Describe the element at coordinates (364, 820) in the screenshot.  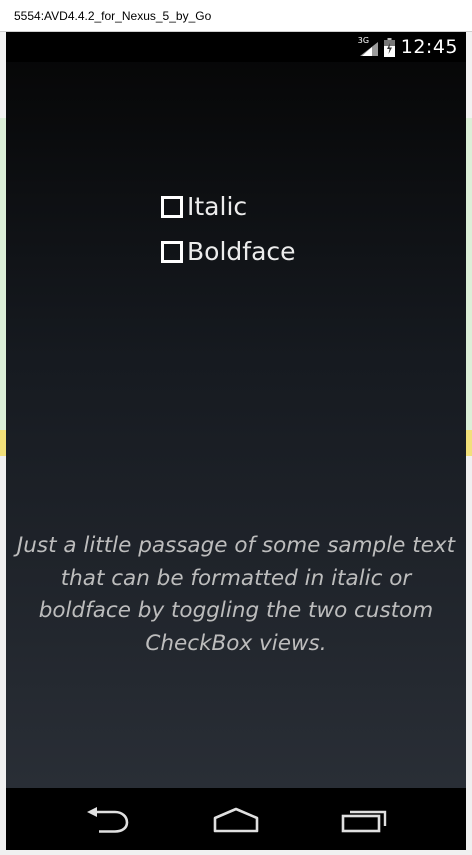
I see `recent-apps-icon` at that location.